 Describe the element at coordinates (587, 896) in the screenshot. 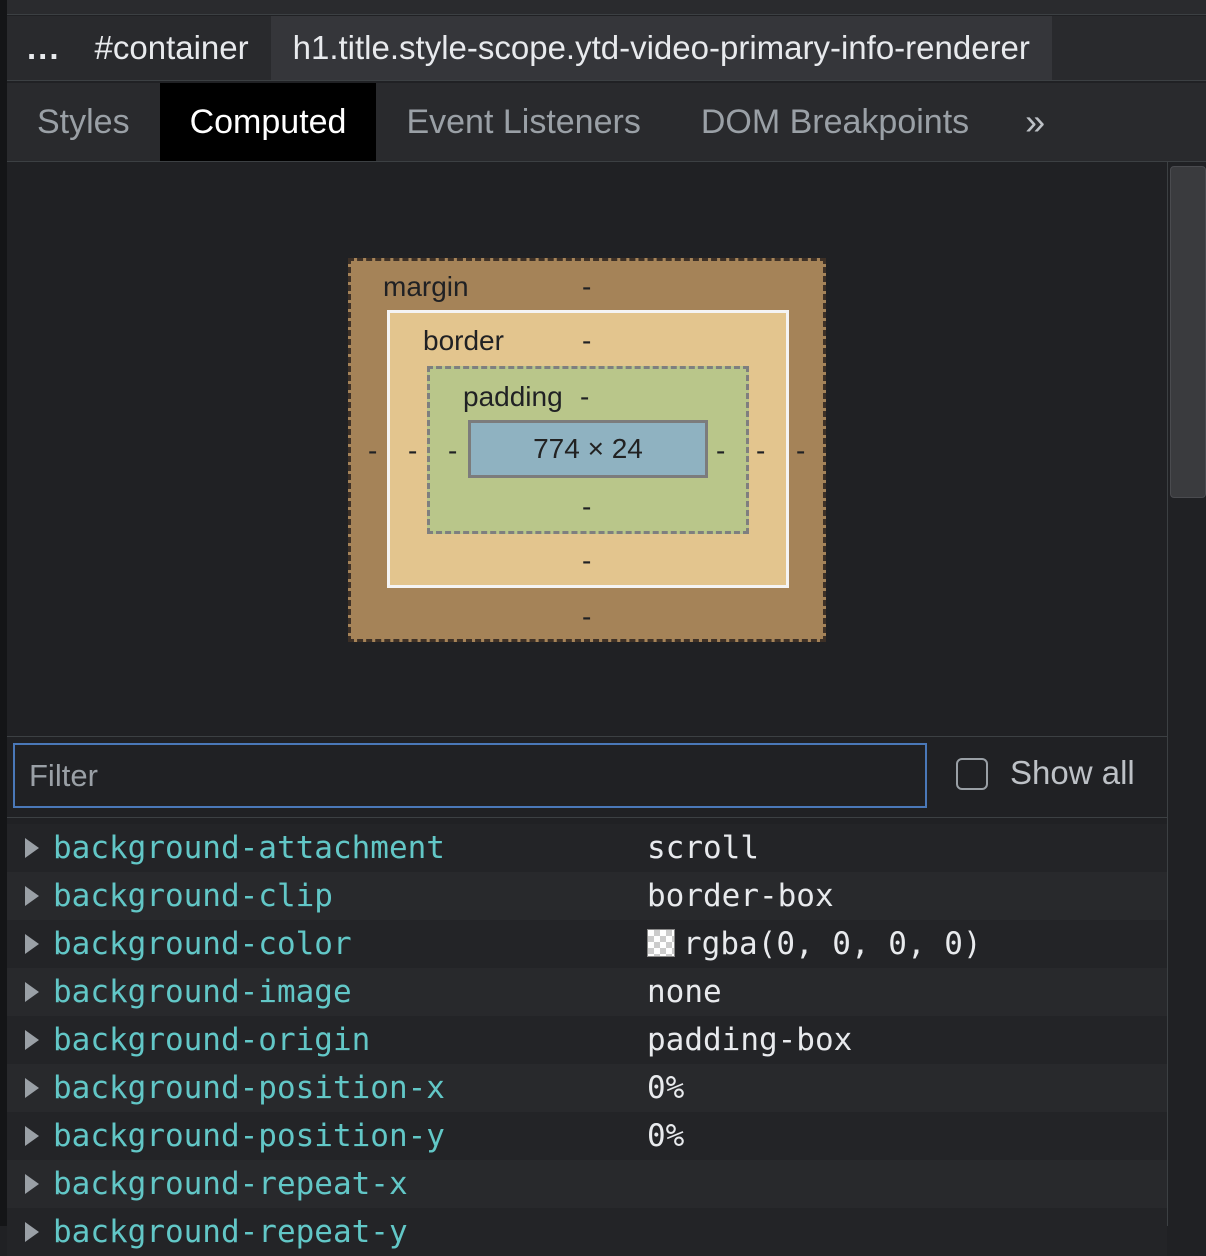

I see `property-row: background-clip border-box` at that location.